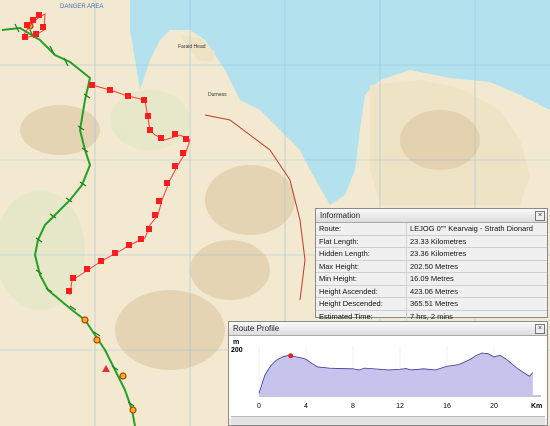 This screenshot has width=550, height=426. I want to click on info-key: Max Height:, so click(361, 266).